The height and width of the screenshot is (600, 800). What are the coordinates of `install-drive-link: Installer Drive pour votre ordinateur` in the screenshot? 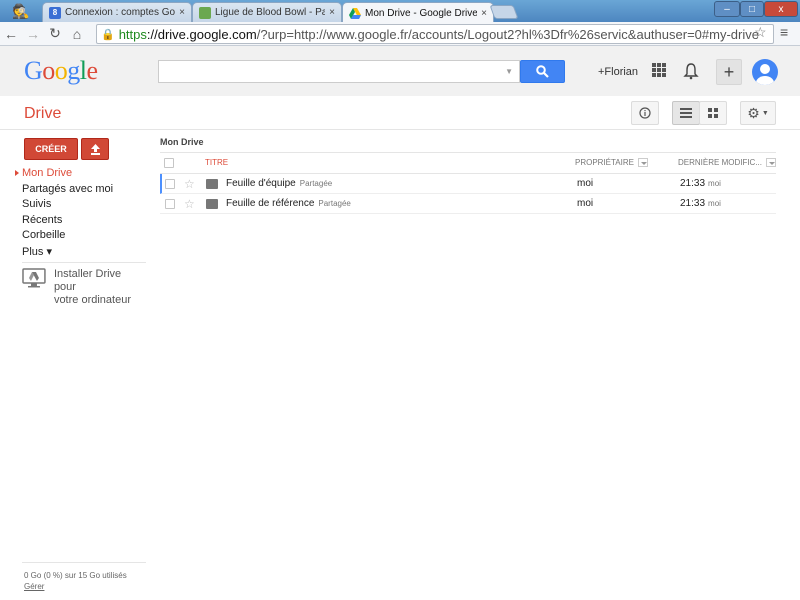 It's located at (84, 287).